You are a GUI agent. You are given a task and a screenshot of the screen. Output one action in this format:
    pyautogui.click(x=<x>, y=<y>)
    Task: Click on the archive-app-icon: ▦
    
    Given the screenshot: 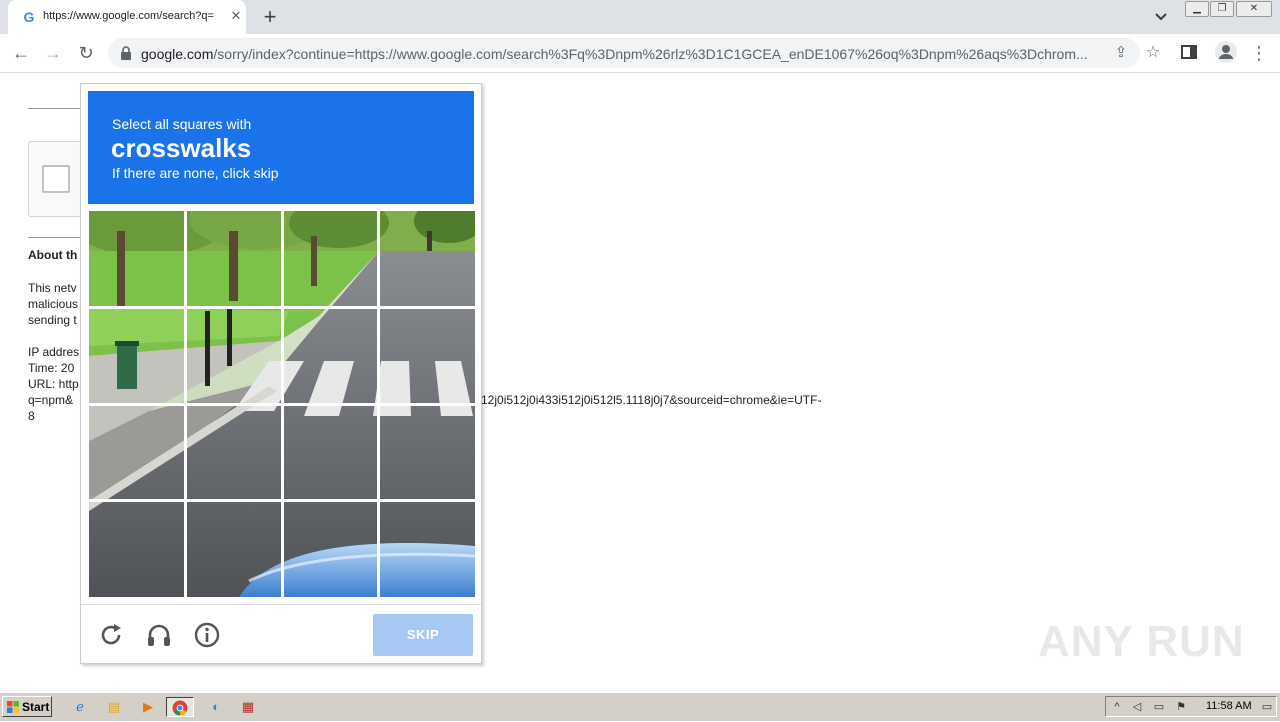 What is the action you would take?
    pyautogui.click(x=248, y=707)
    